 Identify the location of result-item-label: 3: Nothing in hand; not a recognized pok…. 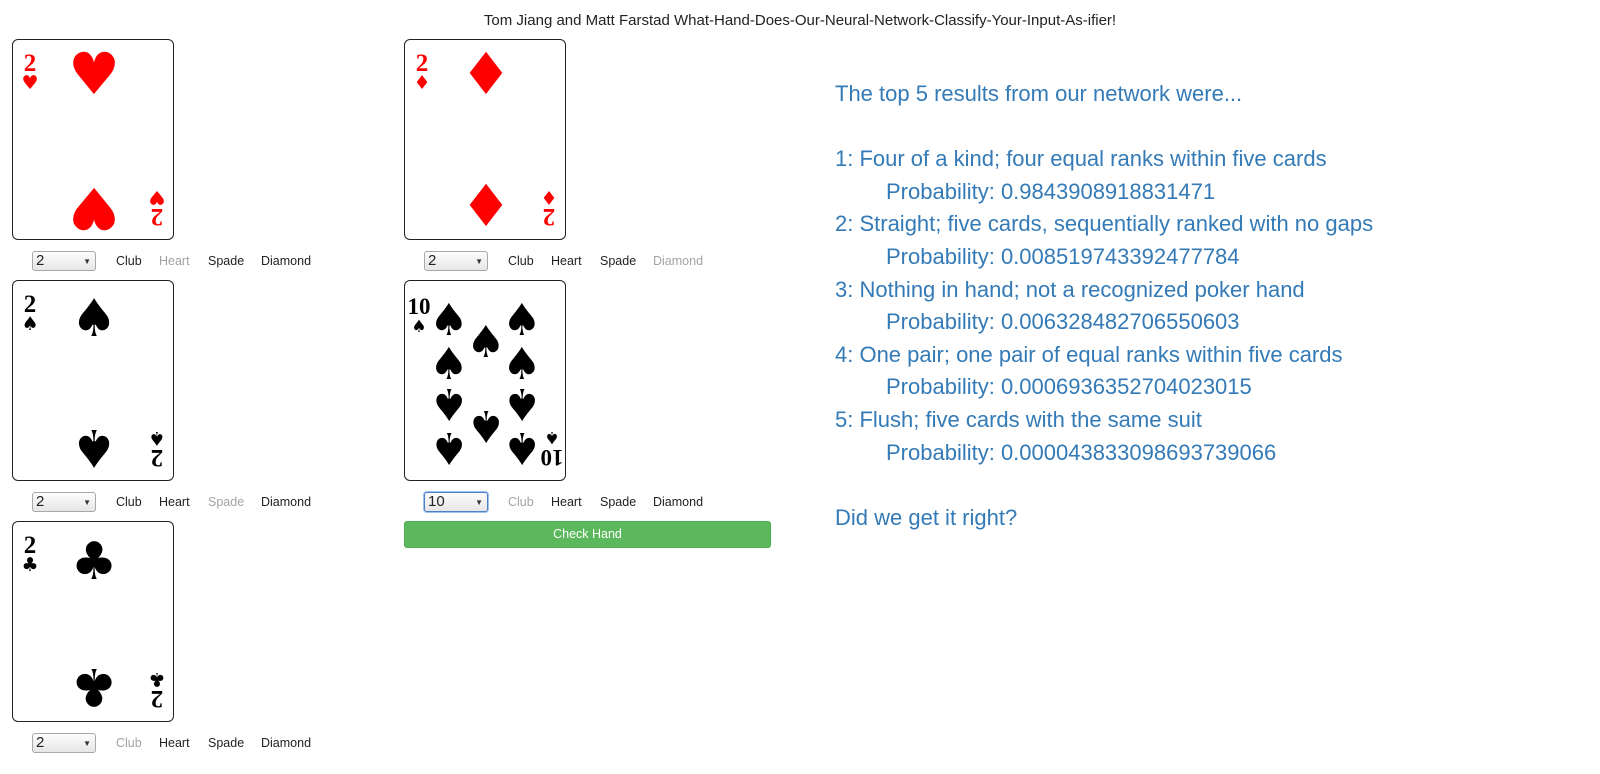
(1070, 289).